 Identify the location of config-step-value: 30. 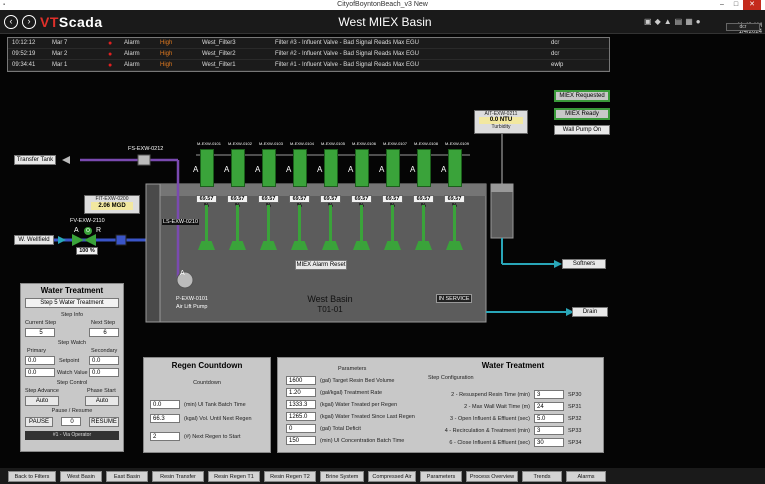
(549, 442).